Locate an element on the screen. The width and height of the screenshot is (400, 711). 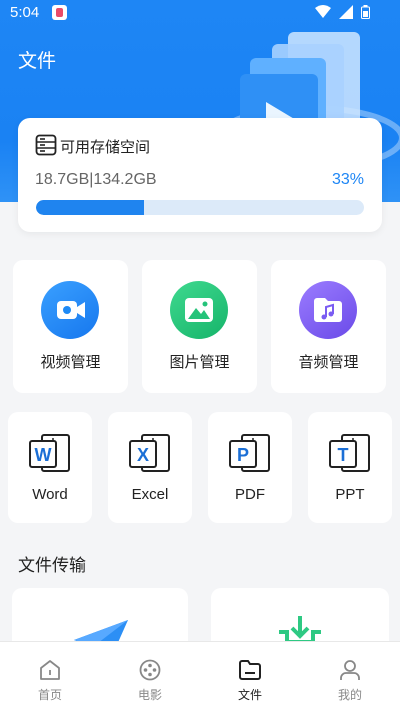
bottom-tab-bar: 首页 电影 文件 我的 is located at coordinates (200, 676).